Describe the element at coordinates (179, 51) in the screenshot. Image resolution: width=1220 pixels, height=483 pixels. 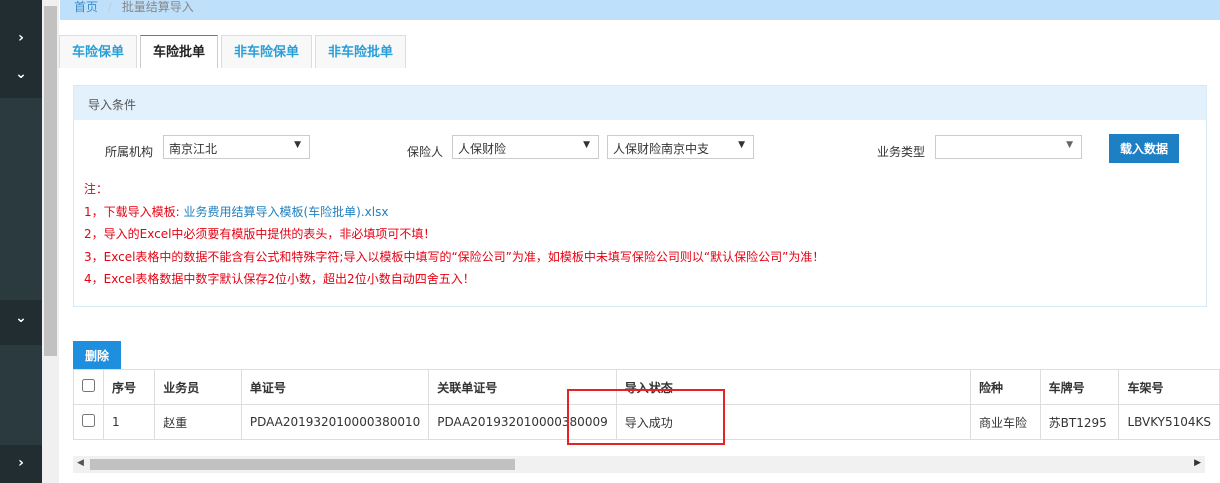
I see `tab-auto-endorsement: 车险批单` at that location.